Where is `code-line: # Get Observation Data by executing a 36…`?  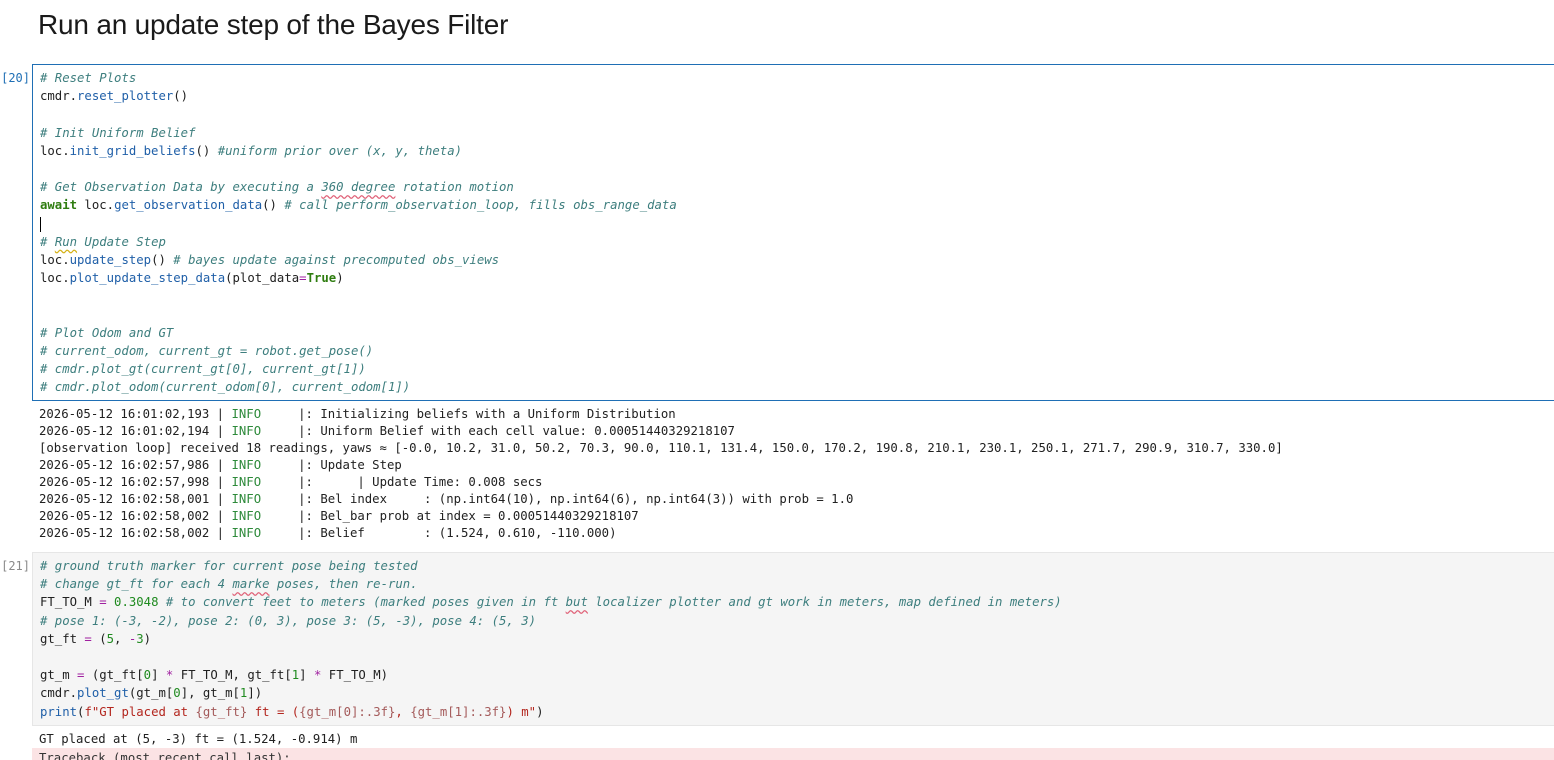 code-line: # Get Observation Data by executing a 36… is located at coordinates (277, 187).